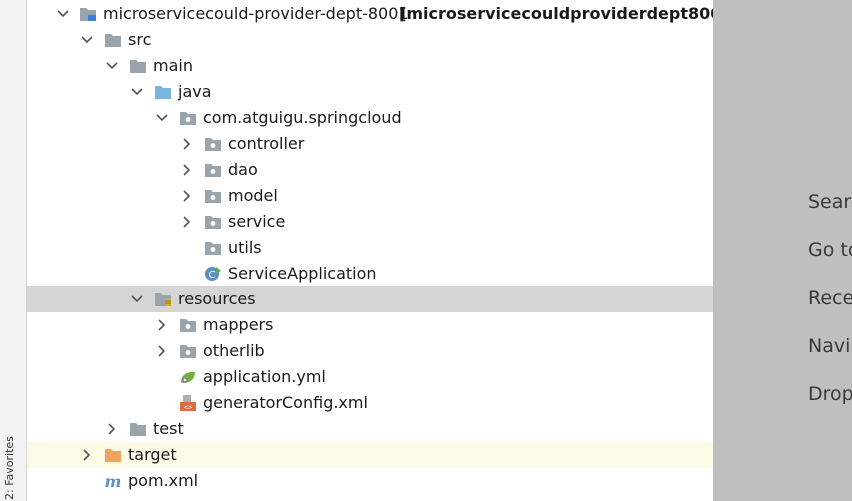  Describe the element at coordinates (830, 394) in the screenshot. I see `hint-drop: Drop` at that location.